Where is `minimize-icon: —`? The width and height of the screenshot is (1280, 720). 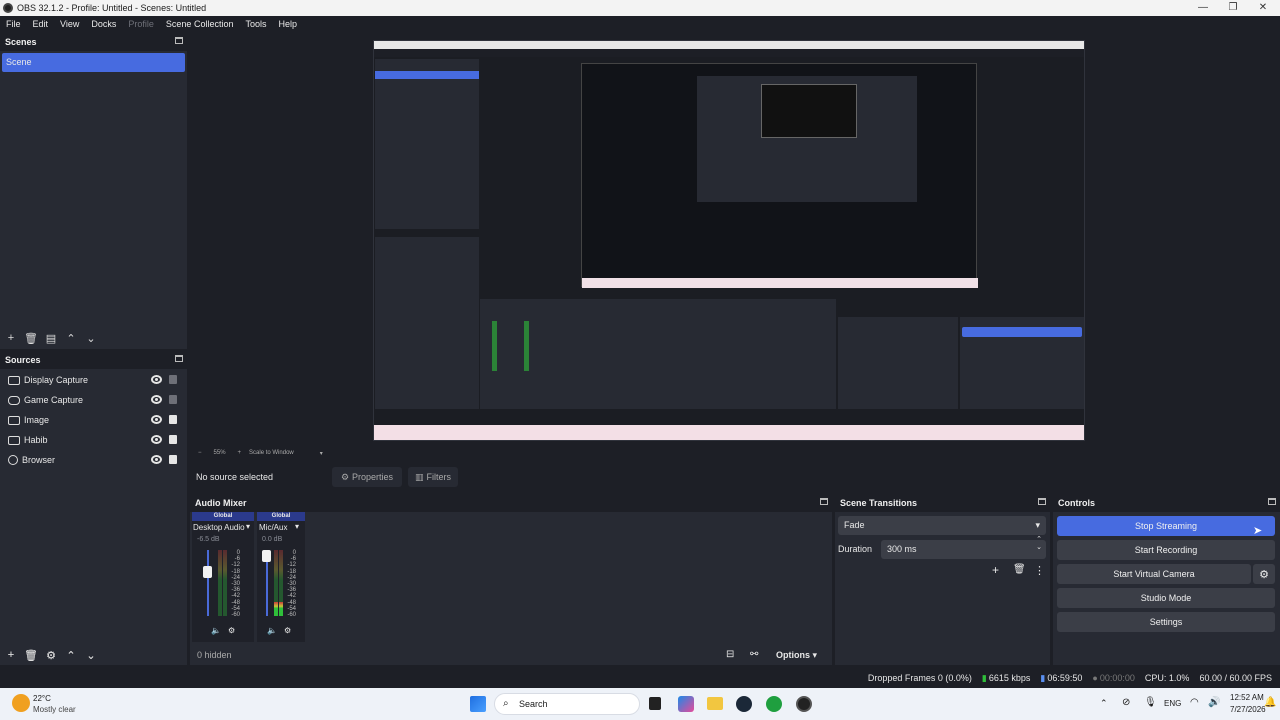
minimize-icon: — is located at coordinates (1203, 8).